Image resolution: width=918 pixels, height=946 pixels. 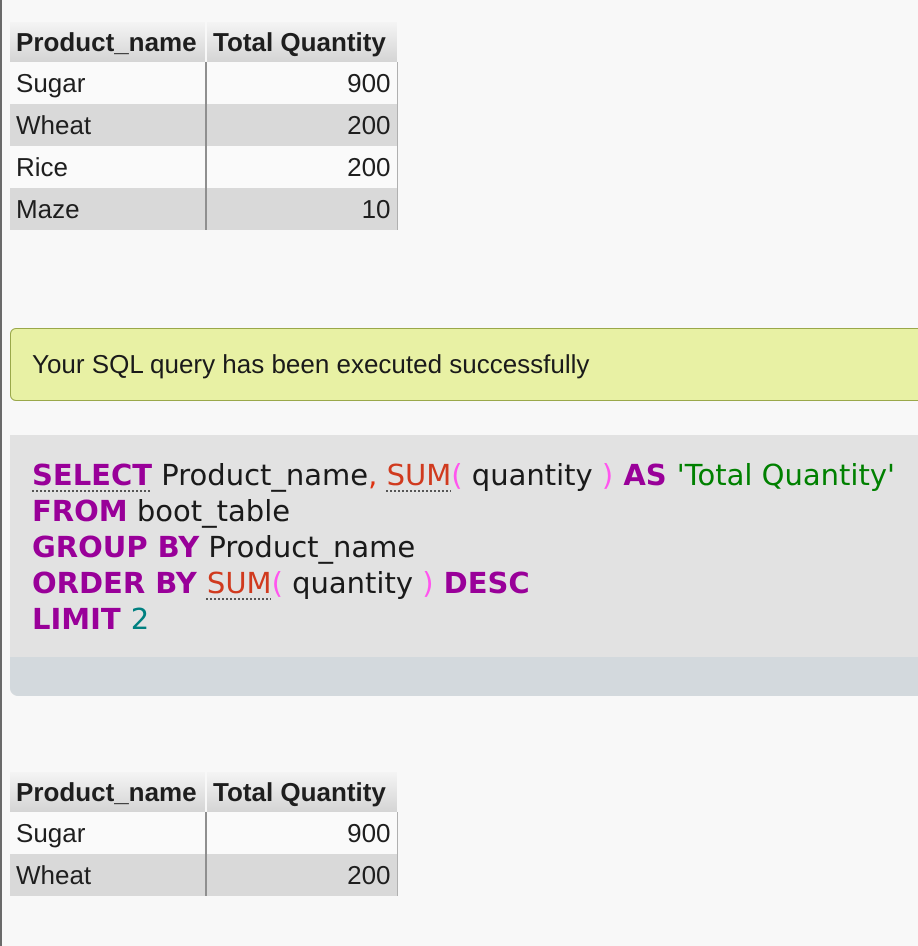 I want to click on keyword-link: SELECT, so click(x=92, y=475).